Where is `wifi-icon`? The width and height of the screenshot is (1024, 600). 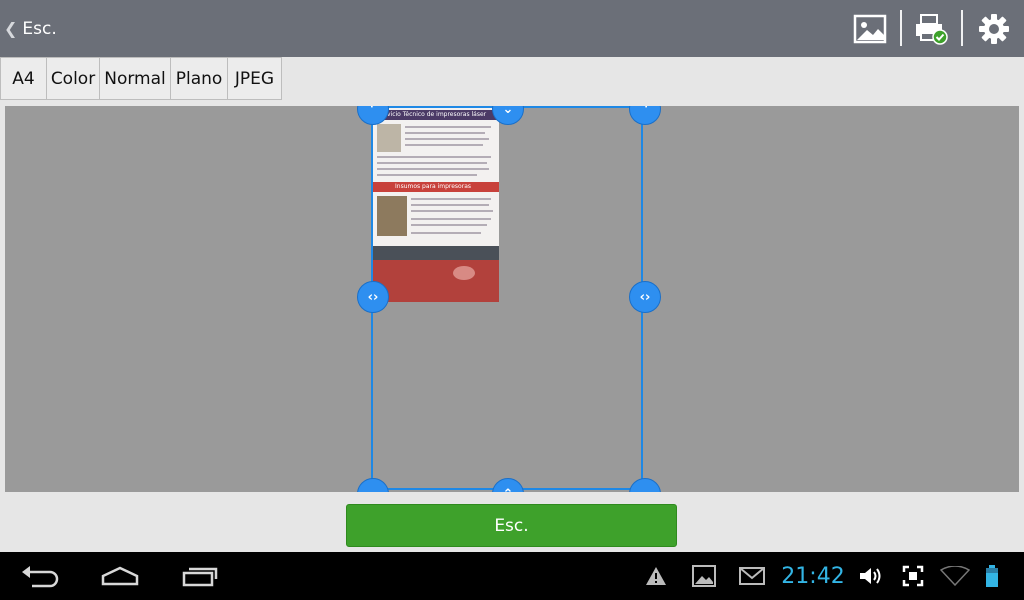 wifi-icon is located at coordinates (955, 576).